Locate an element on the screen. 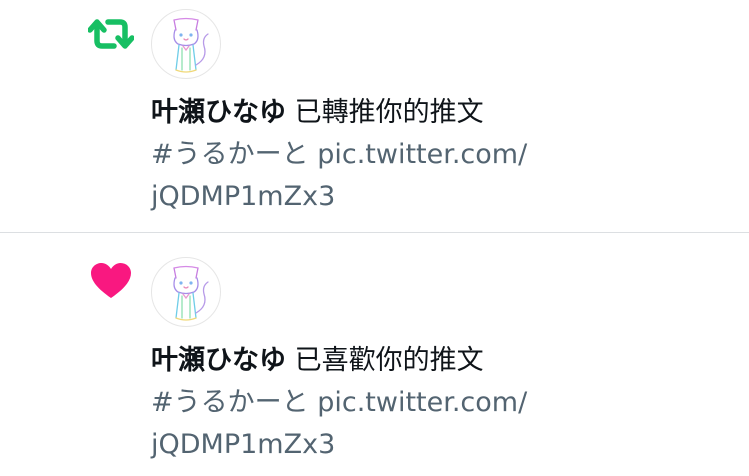 Image resolution: width=749 pixels, height=476 pixels. notification-headline: 叶瀬ひなゆ 已喜歡你的推文 is located at coordinates (446, 361).